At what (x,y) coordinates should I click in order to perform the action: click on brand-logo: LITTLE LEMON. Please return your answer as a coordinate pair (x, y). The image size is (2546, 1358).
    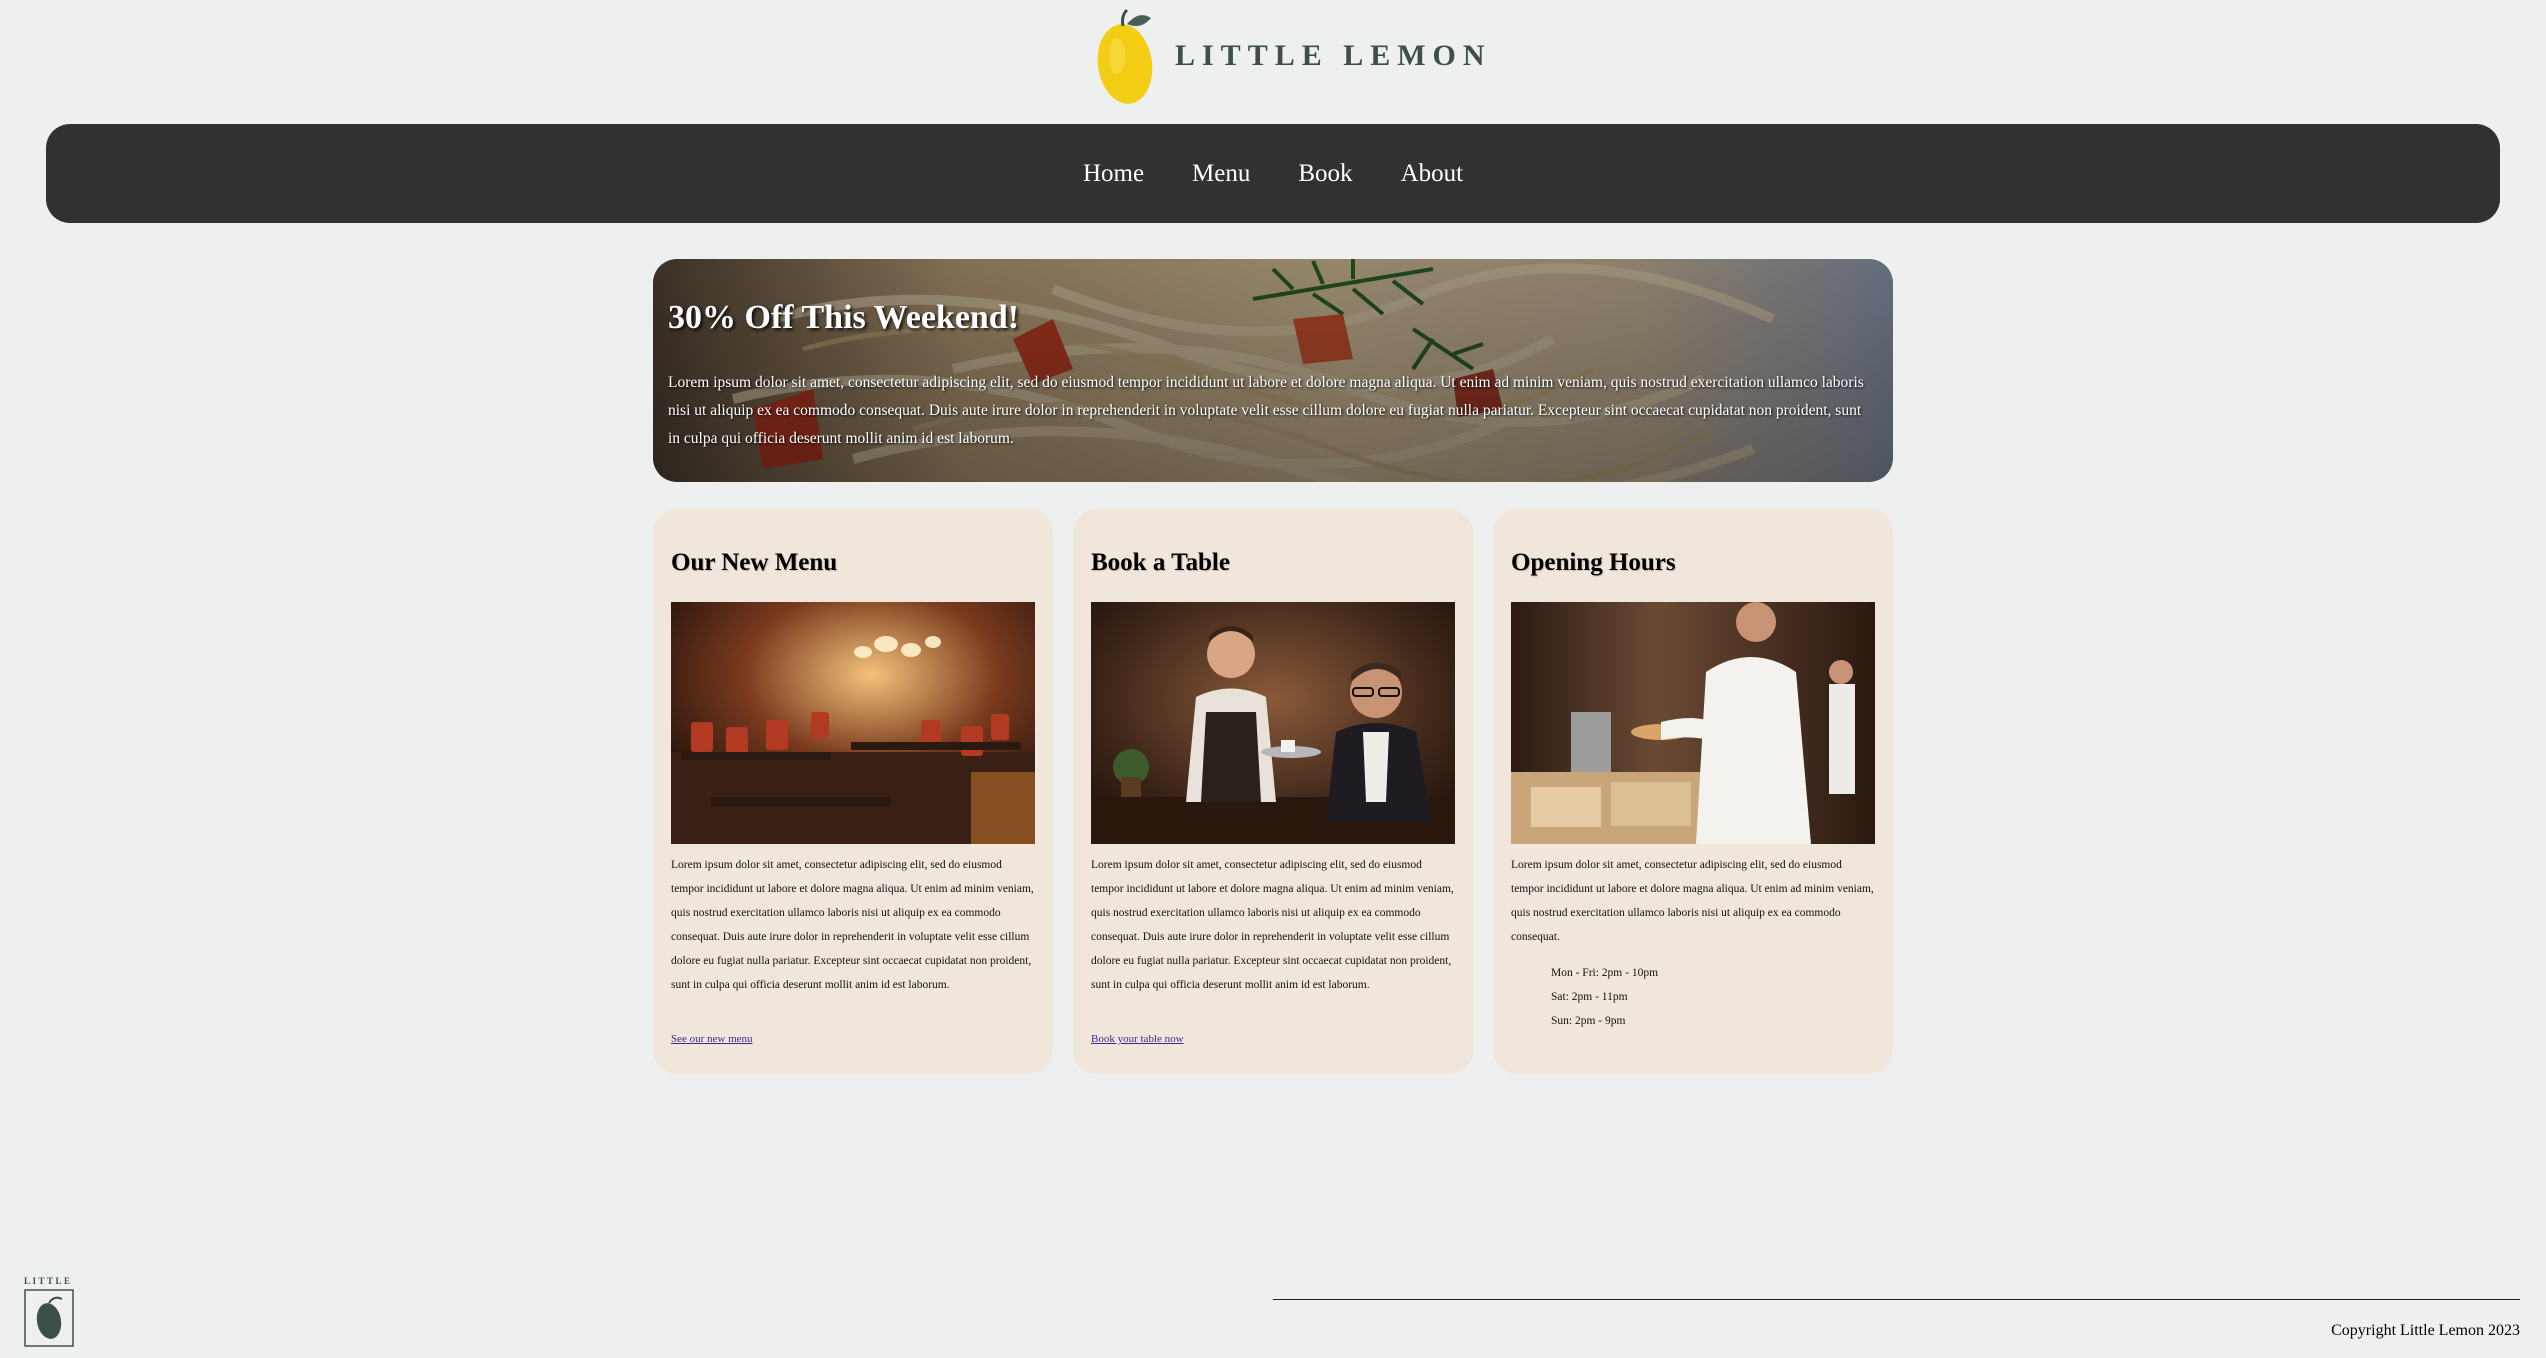
    Looking at the image, I should click on (1293, 56).